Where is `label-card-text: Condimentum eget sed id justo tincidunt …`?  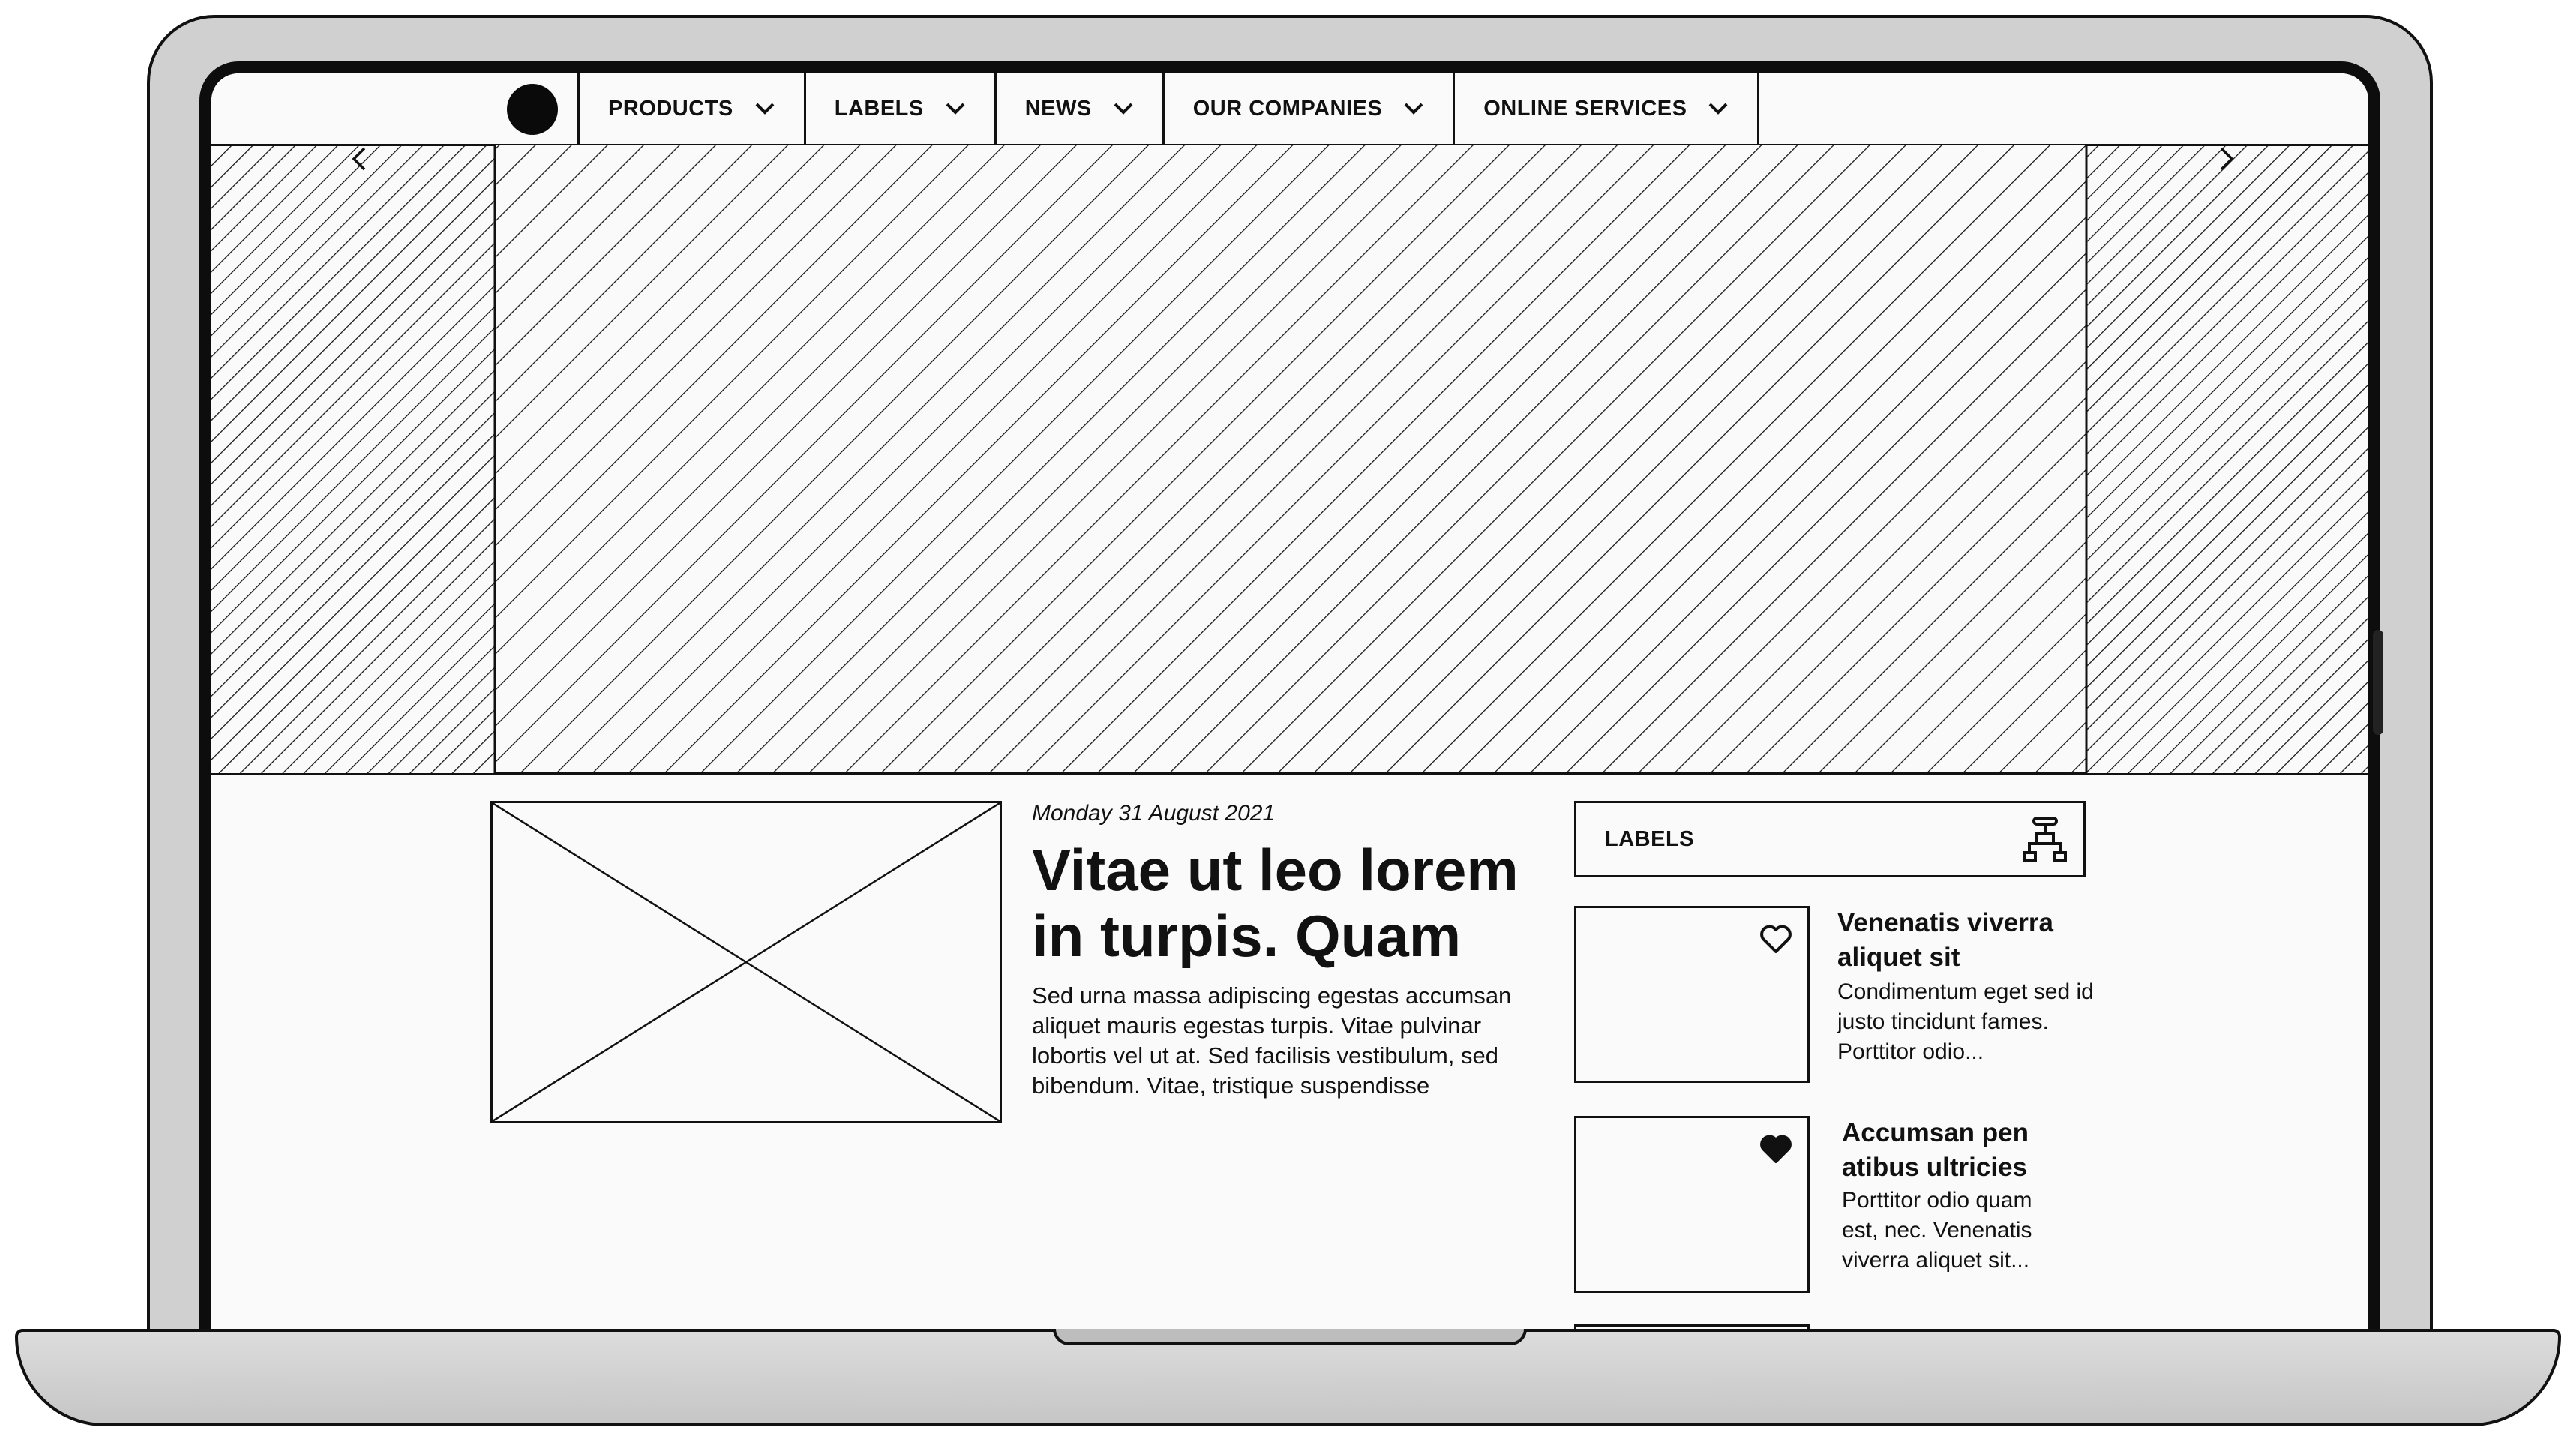 label-card-text: Condimentum eget sed id justo tincidunt … is located at coordinates (1966, 1021).